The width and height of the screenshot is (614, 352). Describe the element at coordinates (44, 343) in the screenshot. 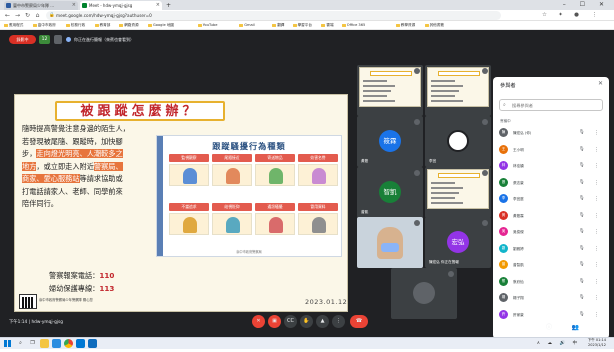

I see `file-explorer-icon` at that location.